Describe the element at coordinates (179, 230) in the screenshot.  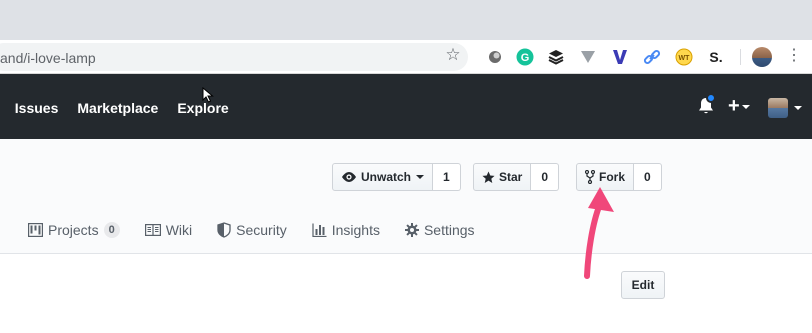
I see `tab-wiki-label: Wiki` at that location.